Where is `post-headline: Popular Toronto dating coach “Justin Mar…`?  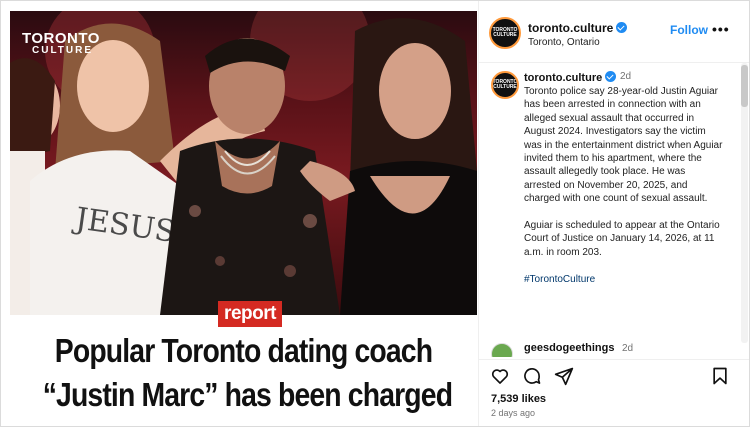 post-headline: Popular Toronto dating coach “Justin Mar… is located at coordinates (243, 373).